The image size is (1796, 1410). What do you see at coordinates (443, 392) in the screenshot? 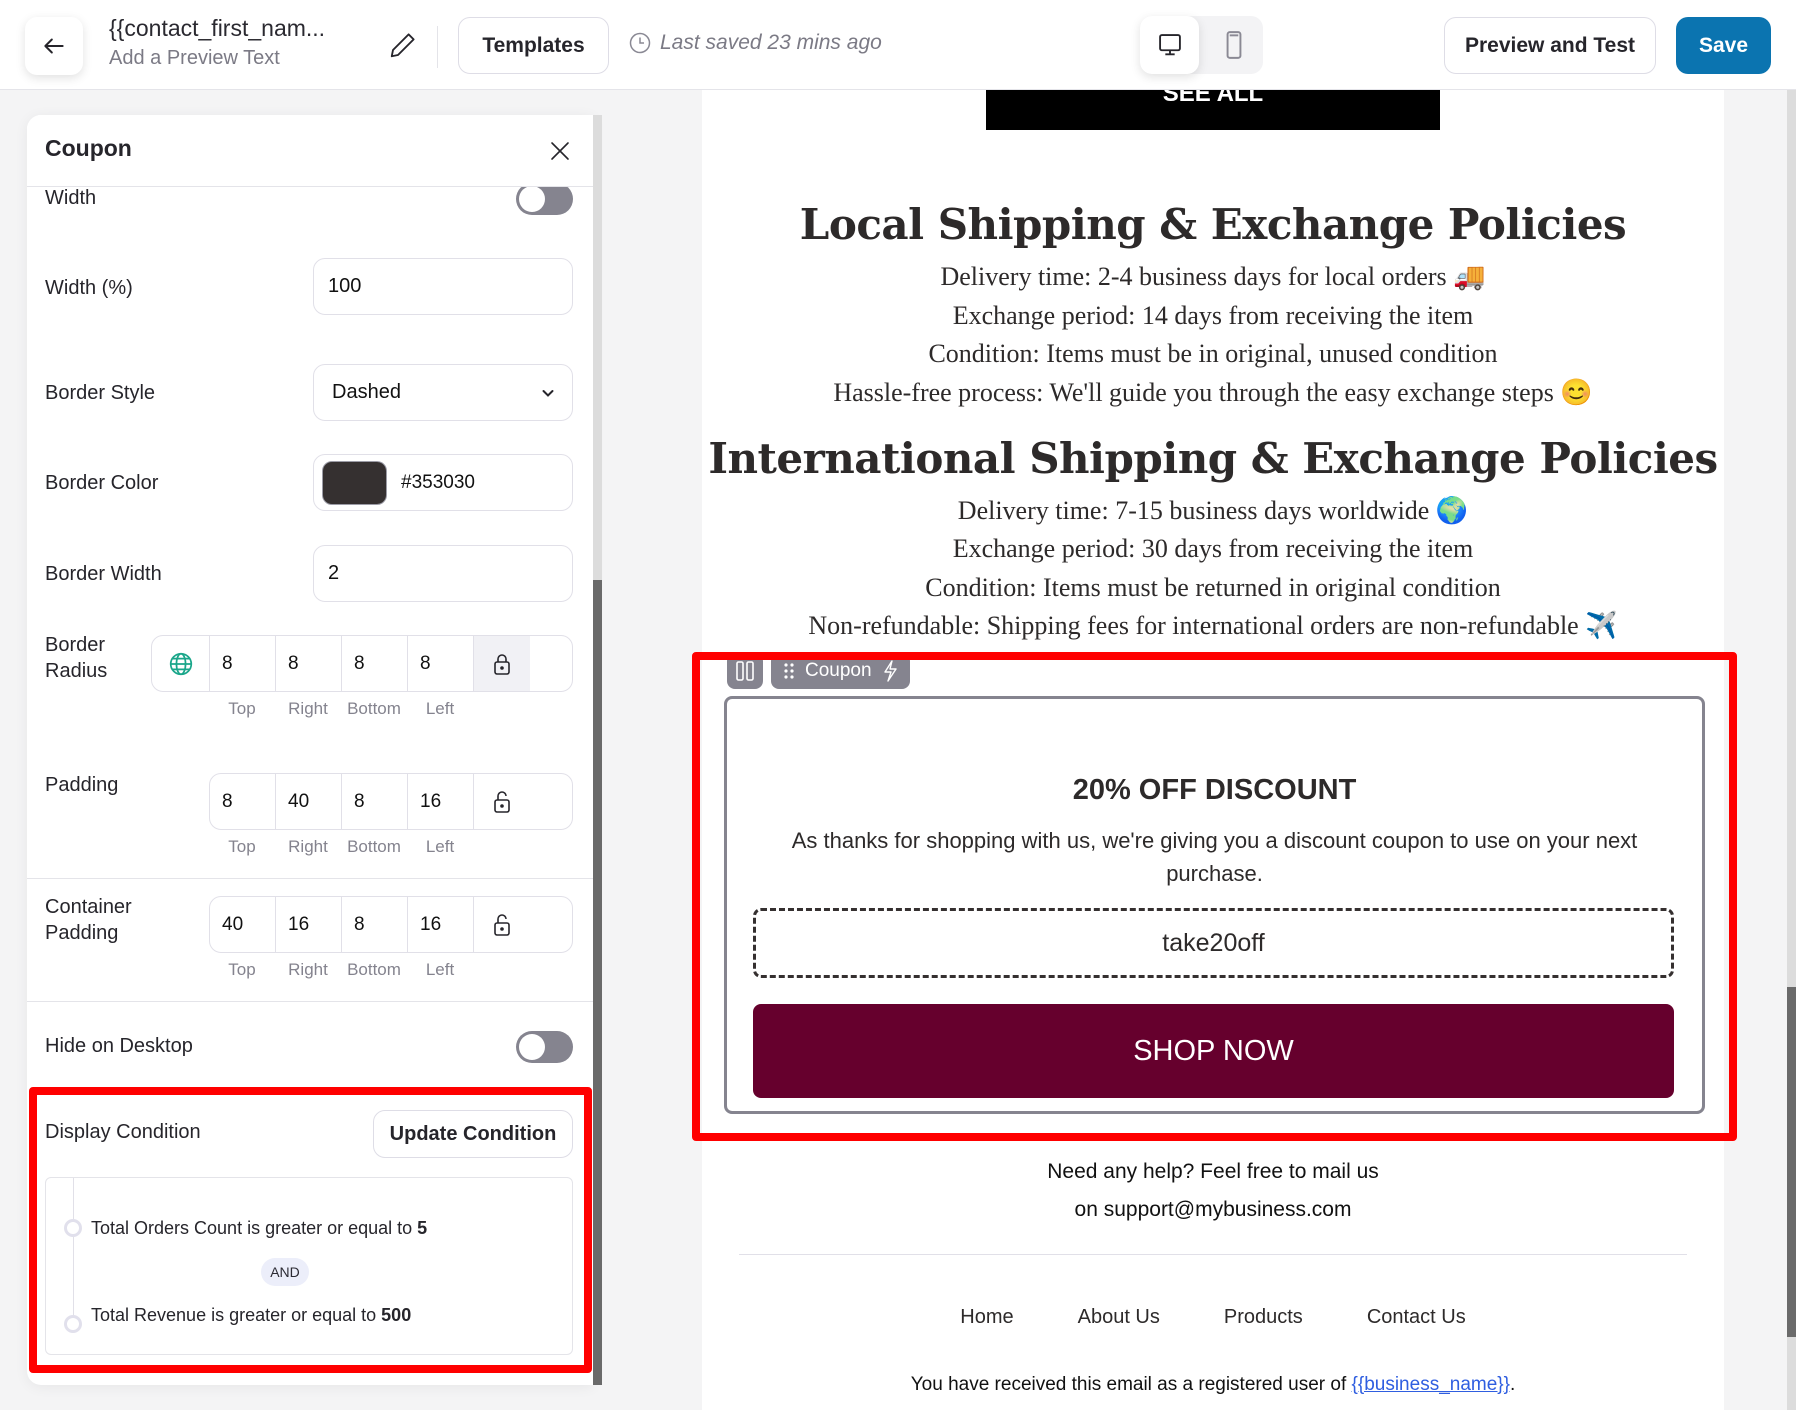
I see `border-style-select: Dashed` at bounding box center [443, 392].